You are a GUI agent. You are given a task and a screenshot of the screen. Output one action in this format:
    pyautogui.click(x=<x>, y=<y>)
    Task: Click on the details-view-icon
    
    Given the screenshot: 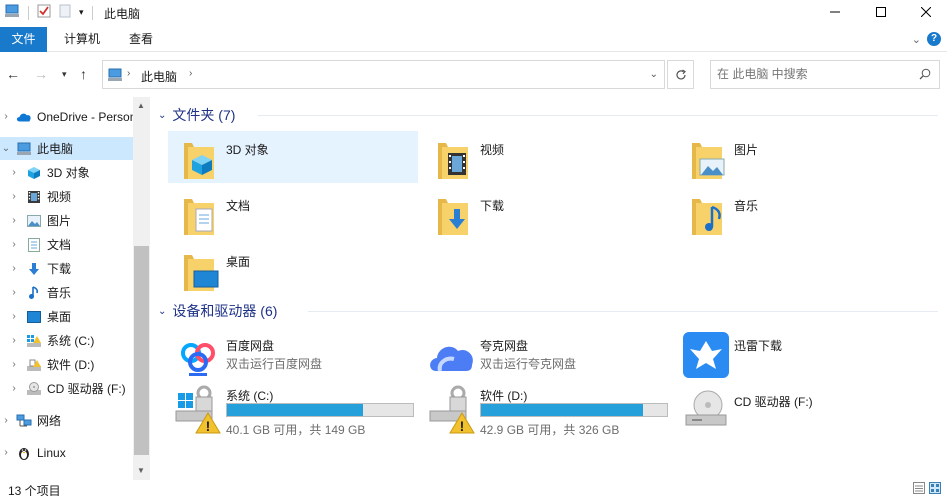 What is the action you would take?
    pyautogui.click(x=919, y=489)
    